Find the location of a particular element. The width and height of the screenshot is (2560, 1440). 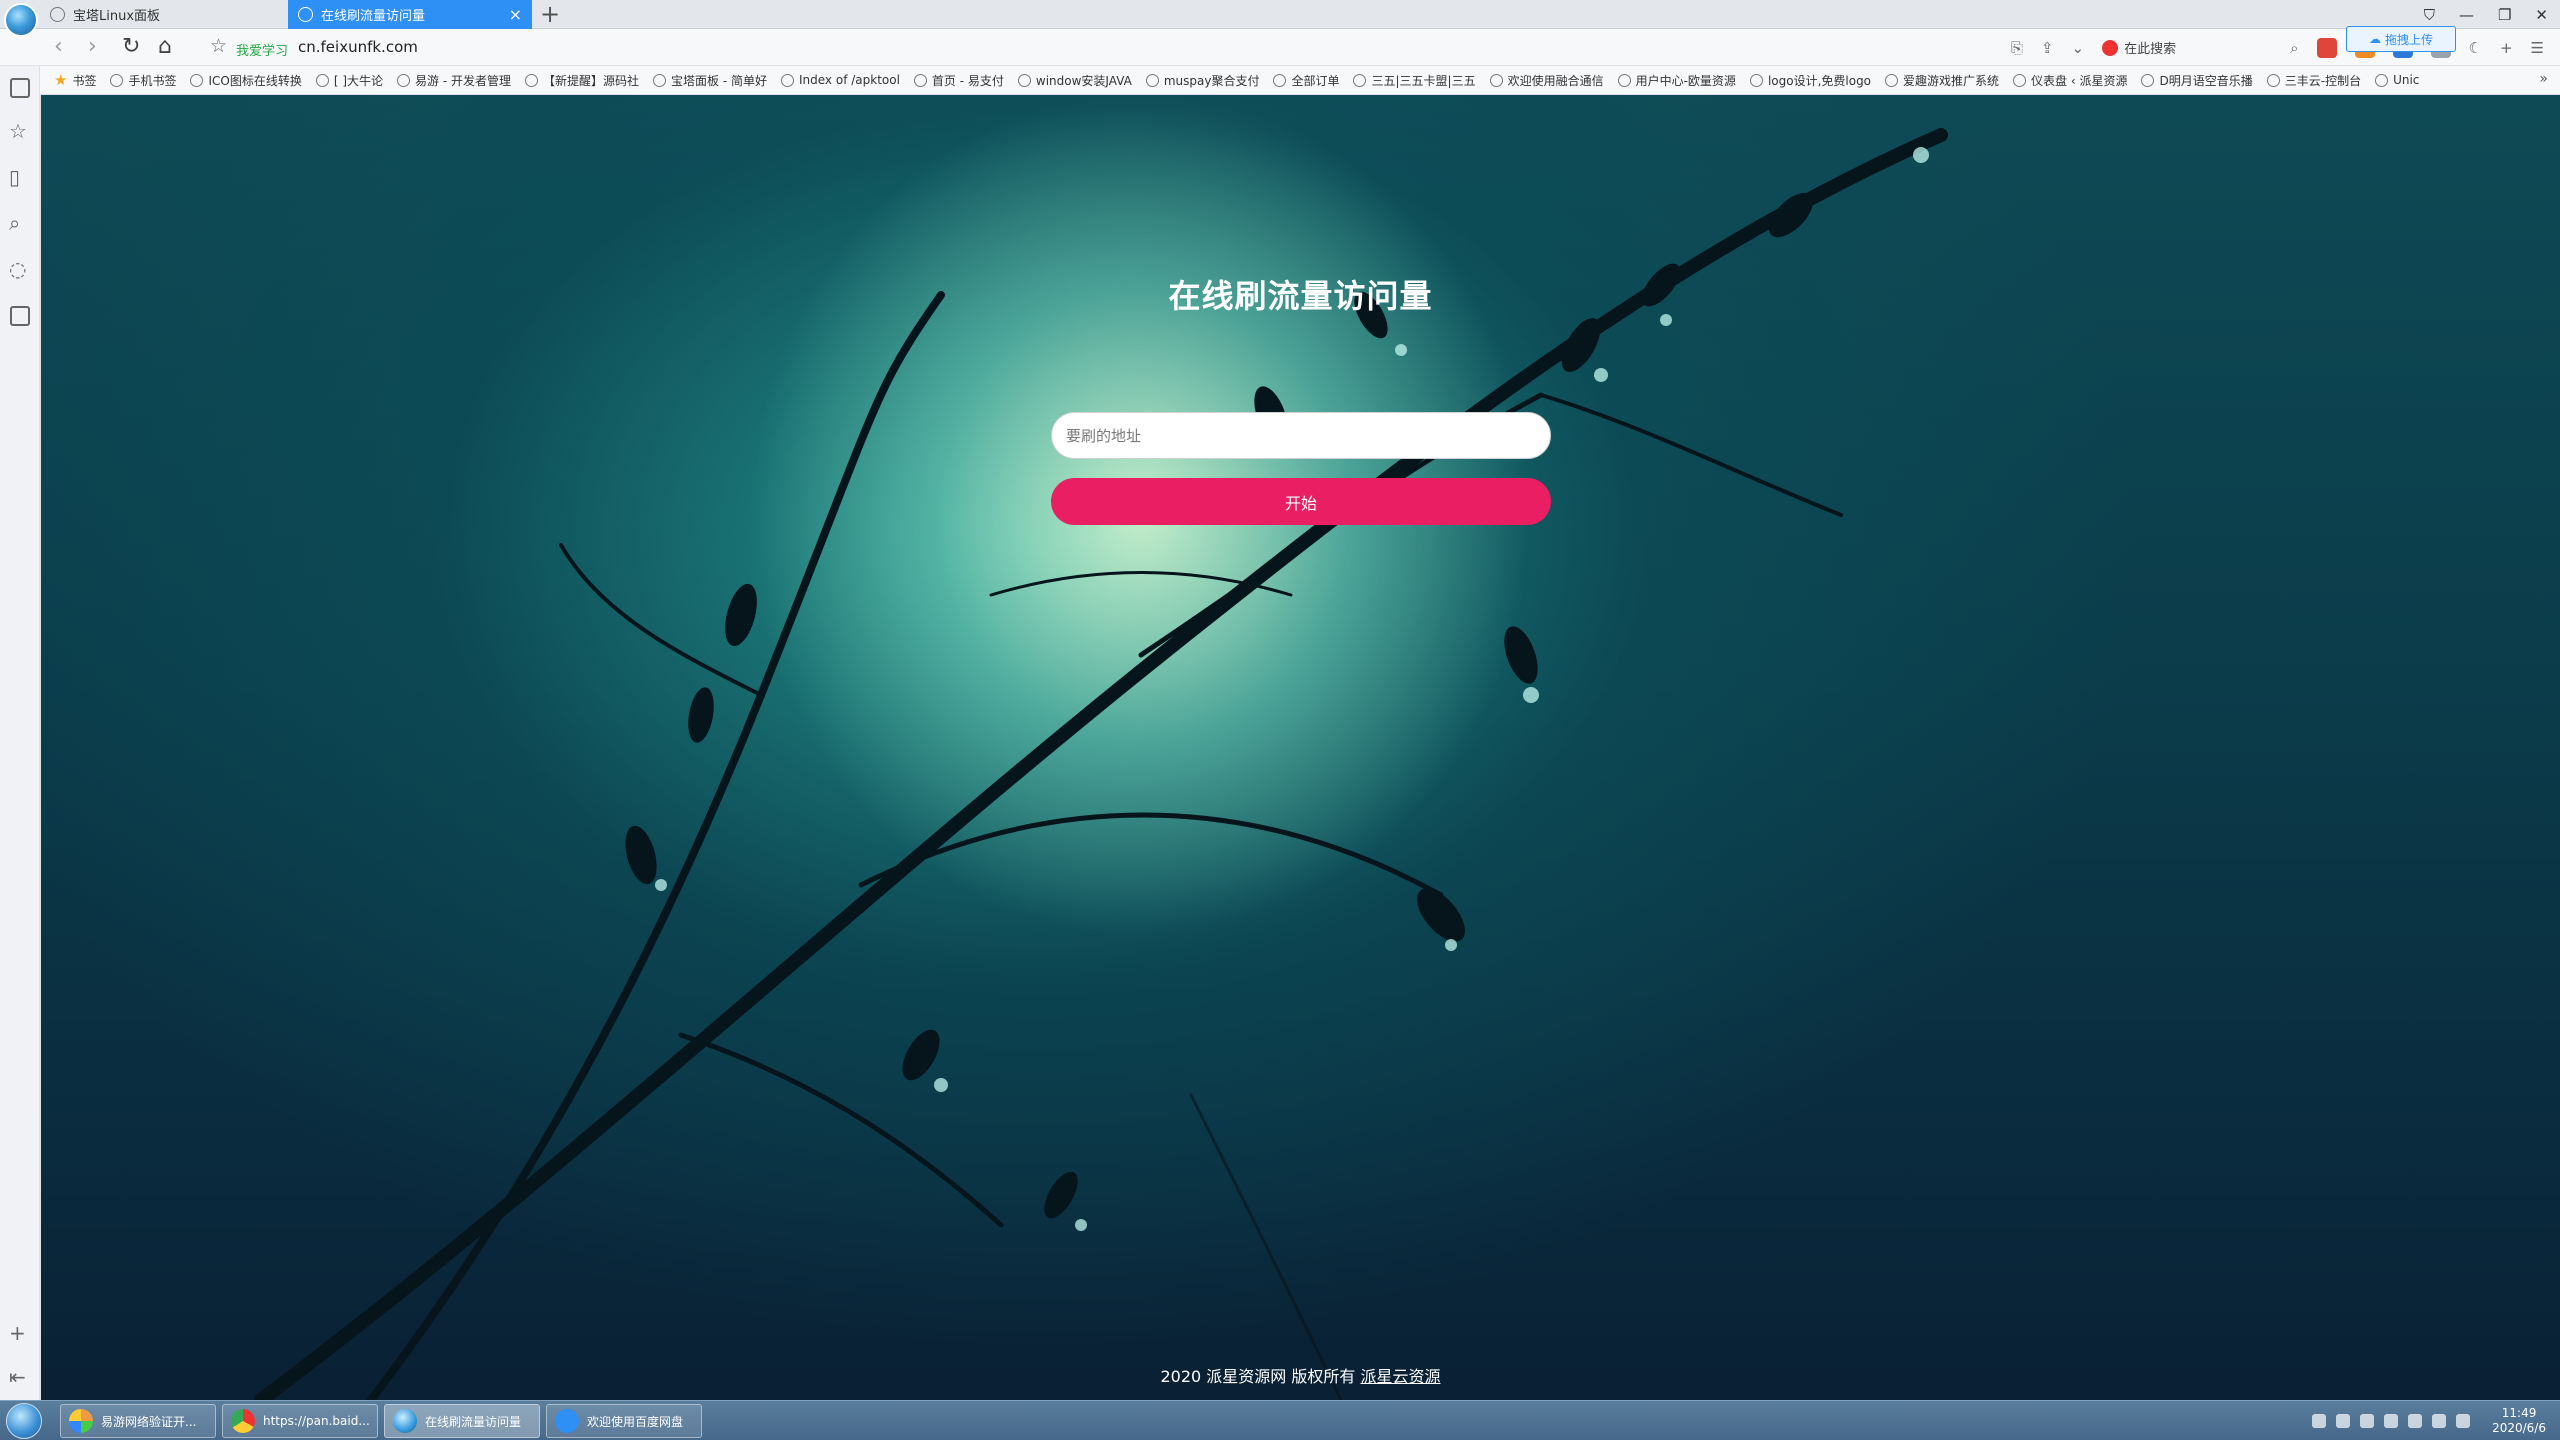

chrome-icon is located at coordinates (243, 1421).